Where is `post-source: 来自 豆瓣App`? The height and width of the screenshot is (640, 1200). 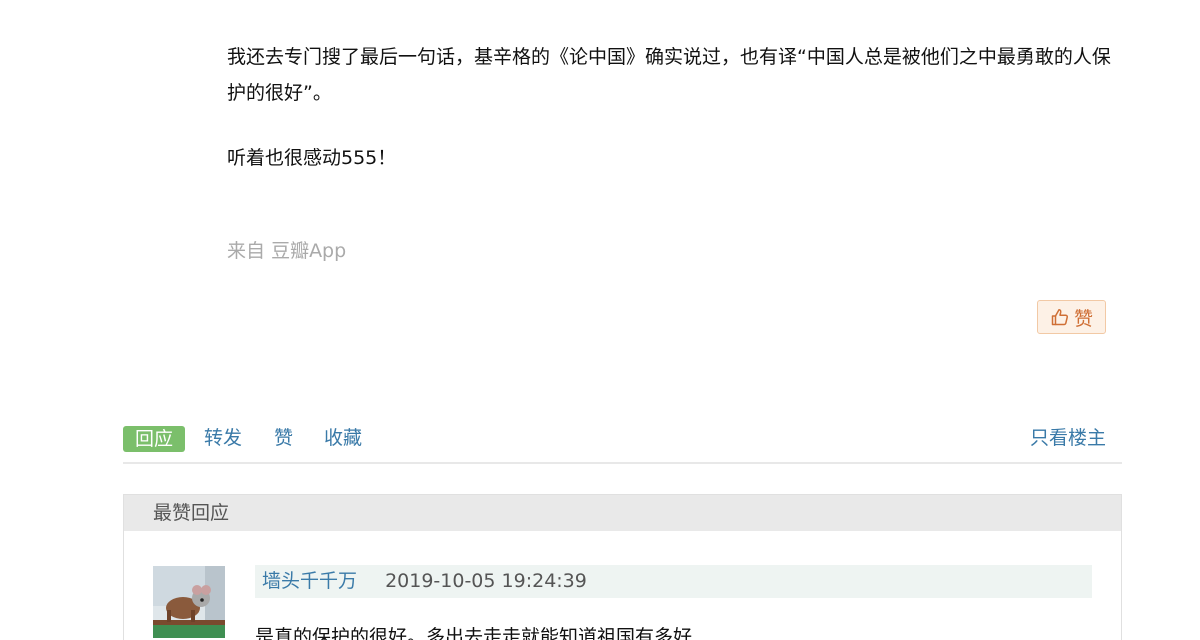
post-source: 来自 豆瓣App is located at coordinates (286, 249).